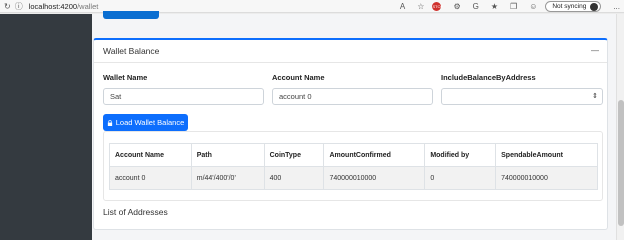 The height and width of the screenshot is (240, 624). Describe the element at coordinates (131, 51) in the screenshot. I see `card-title: Wallet Balance` at that location.